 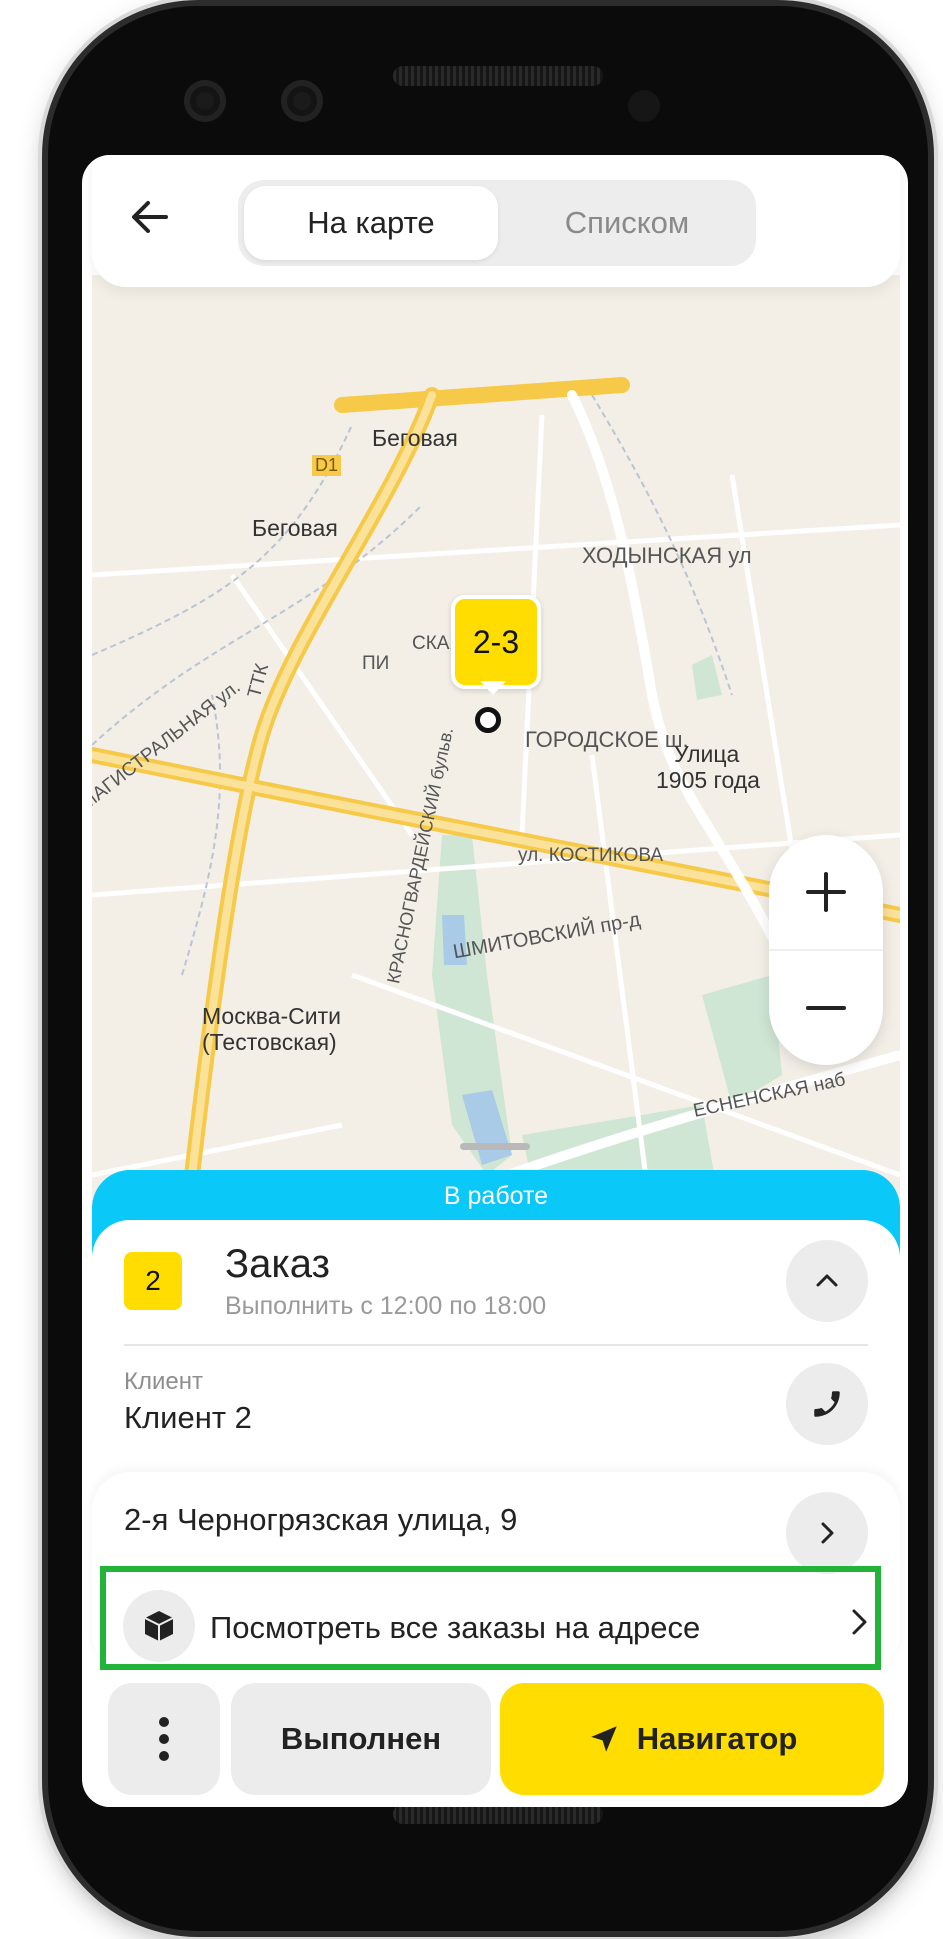 What do you see at coordinates (498, 1814) in the screenshot?
I see `bottom-speaker` at bounding box center [498, 1814].